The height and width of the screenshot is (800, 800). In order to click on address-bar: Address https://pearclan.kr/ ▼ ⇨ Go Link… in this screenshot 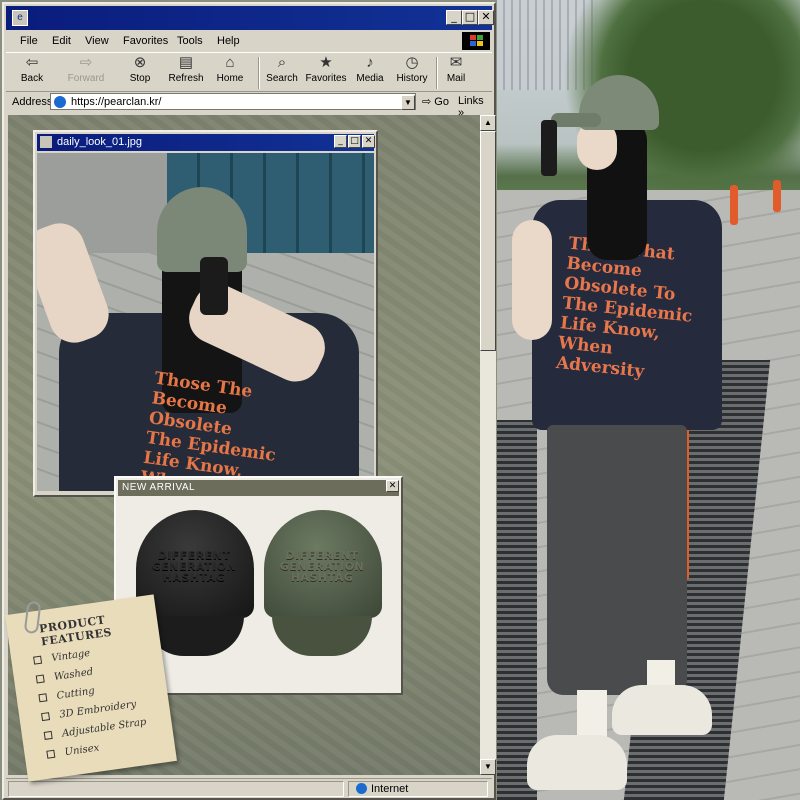, I will do `click(249, 105)`.